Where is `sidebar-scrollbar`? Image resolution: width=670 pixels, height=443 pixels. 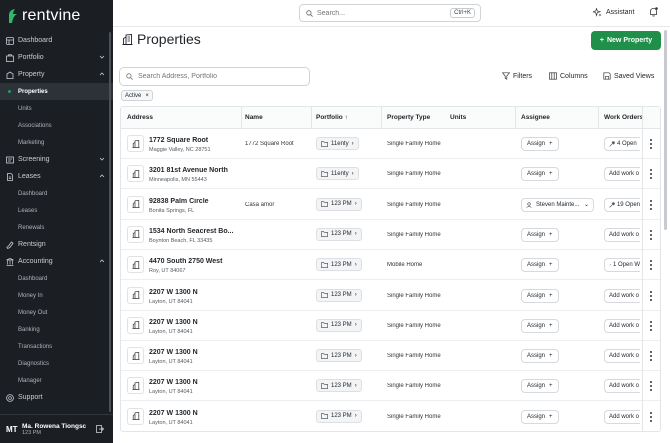 sidebar-scrollbar is located at coordinates (110, 222).